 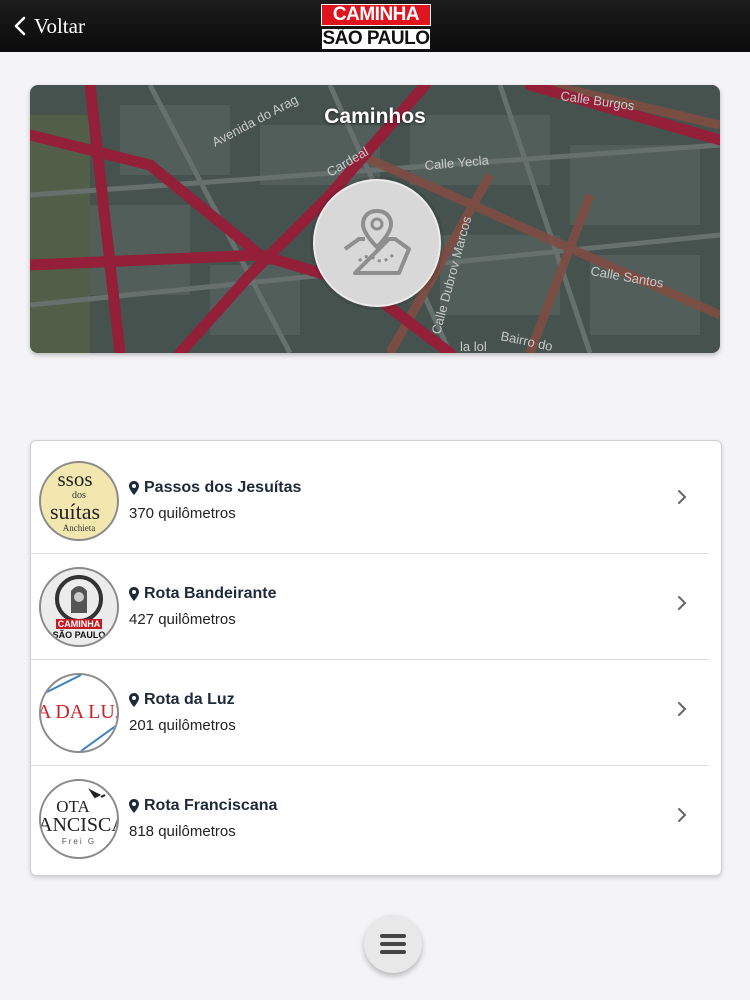 I want to click on route-thumbnail: ssos dos suítas Anchieta, so click(x=79, y=501).